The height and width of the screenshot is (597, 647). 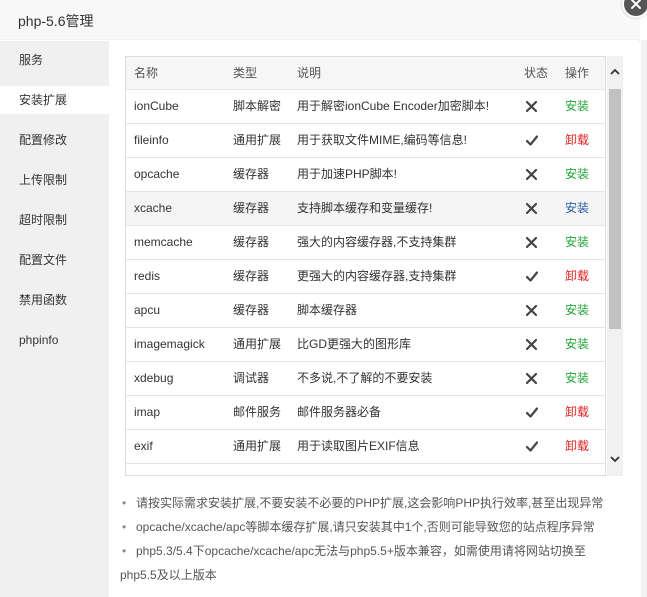 What do you see at coordinates (54, 260) in the screenshot?
I see `sidebar-item-config-file: 配置文件` at bounding box center [54, 260].